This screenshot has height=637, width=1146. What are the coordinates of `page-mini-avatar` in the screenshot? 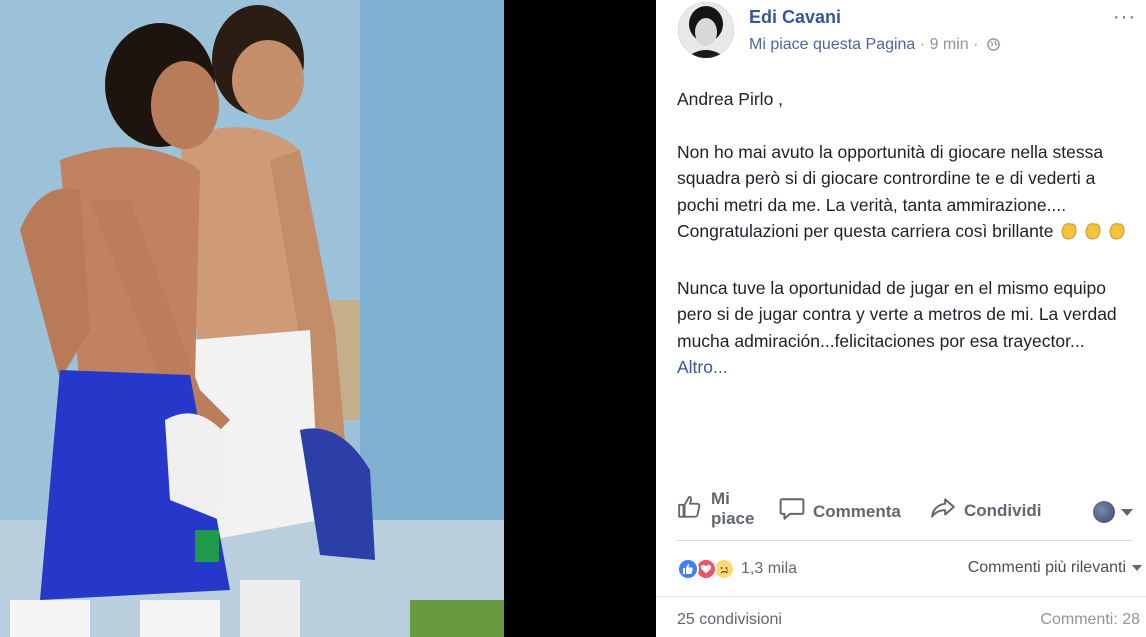 It's located at (1104, 512).